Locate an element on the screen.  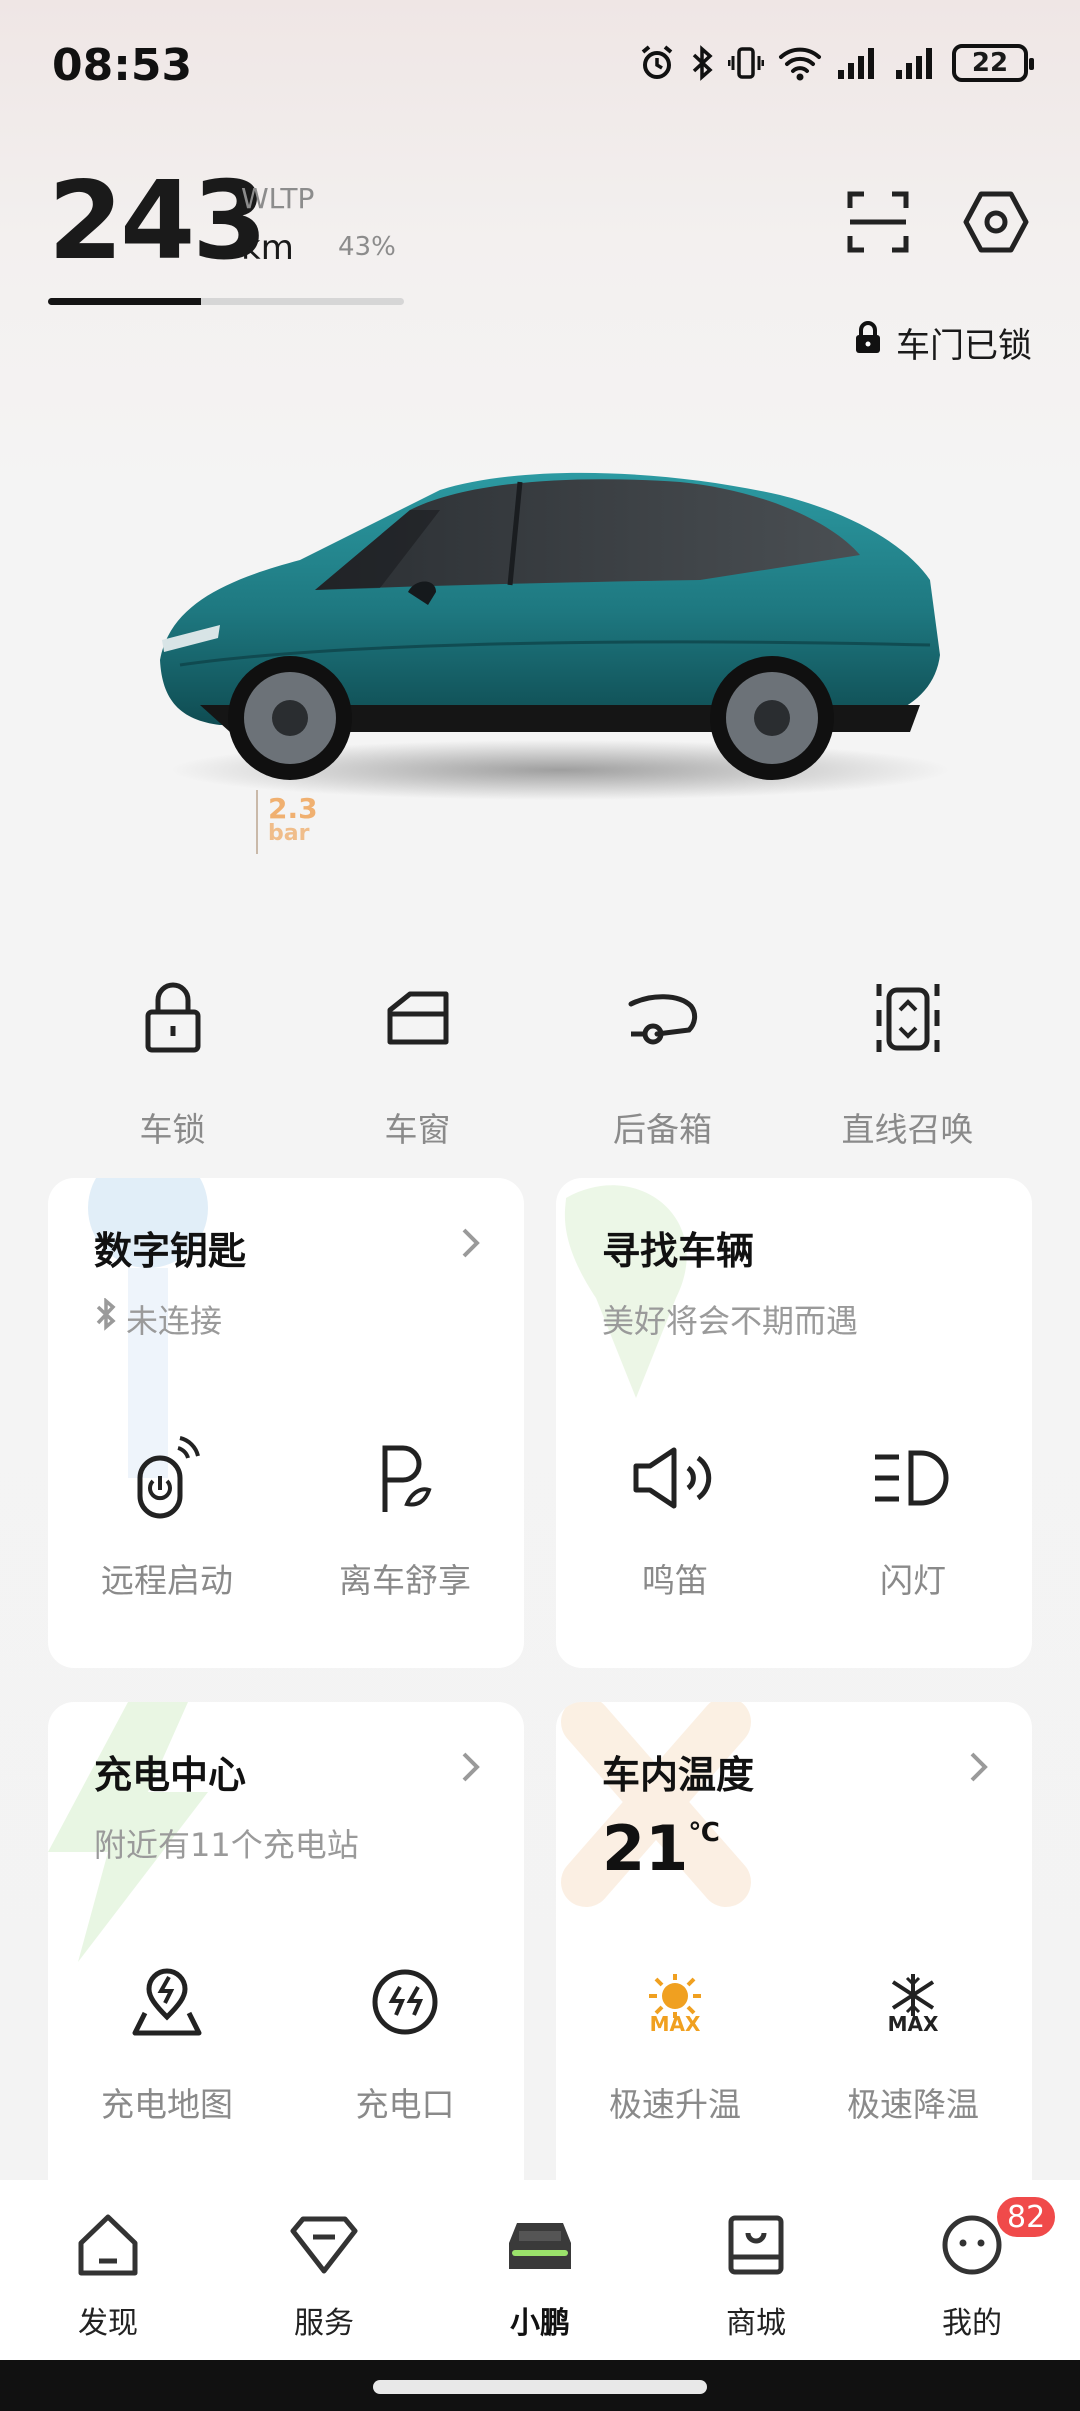
tire-pressure-line is located at coordinates (257, 822).